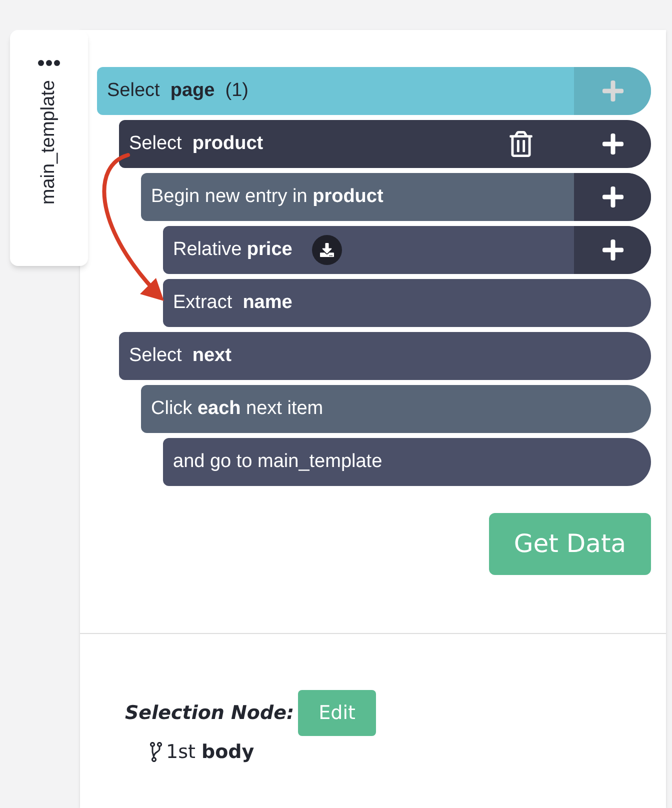  I want to click on step-label: Relative price, so click(232, 250).